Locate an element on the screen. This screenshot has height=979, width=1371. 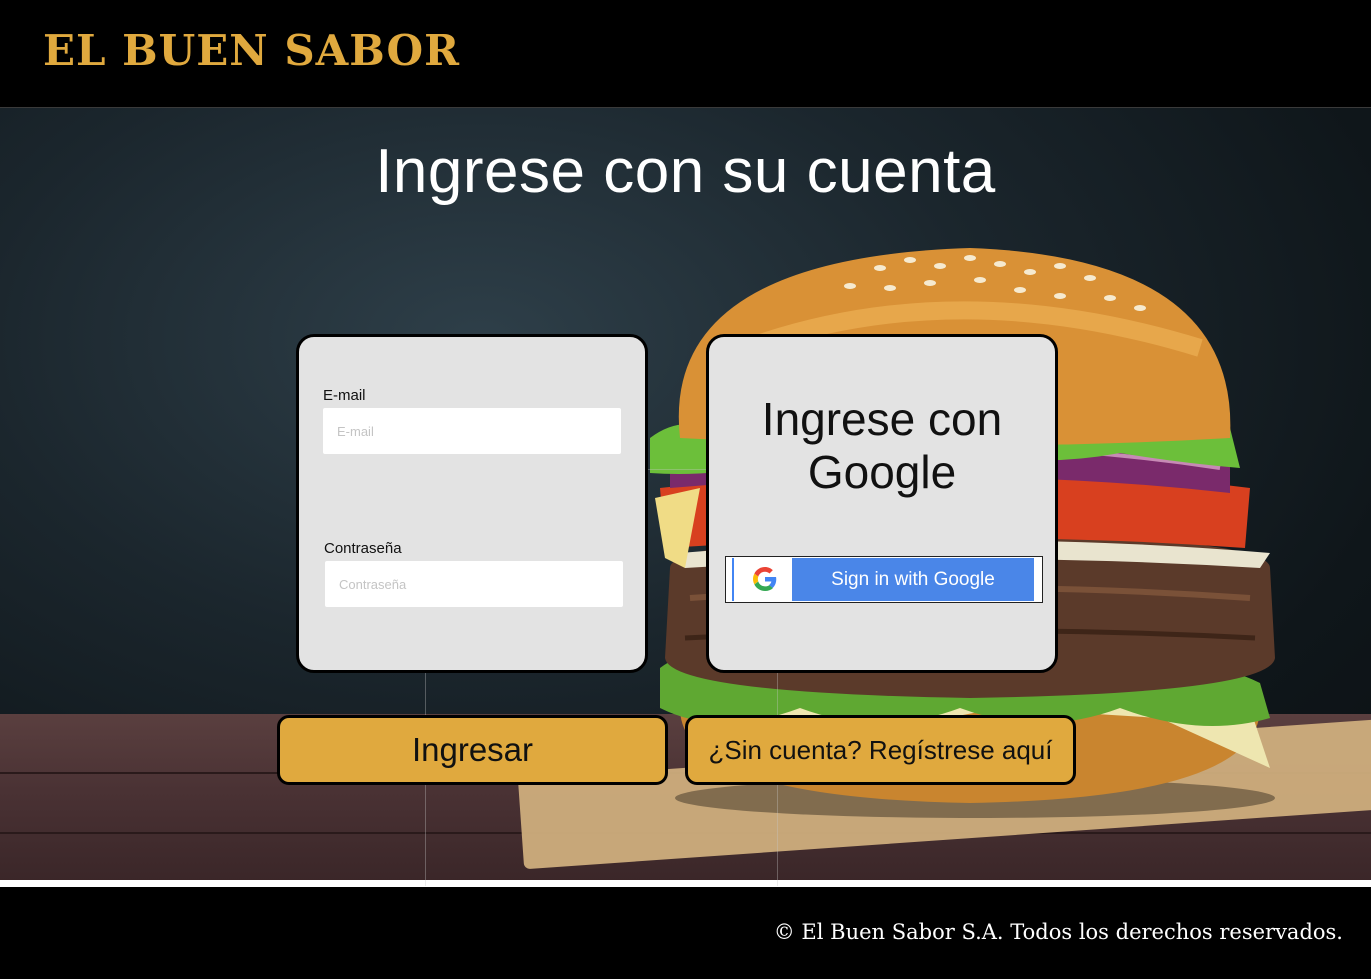
login-button: Ingresar is located at coordinates (472, 750).